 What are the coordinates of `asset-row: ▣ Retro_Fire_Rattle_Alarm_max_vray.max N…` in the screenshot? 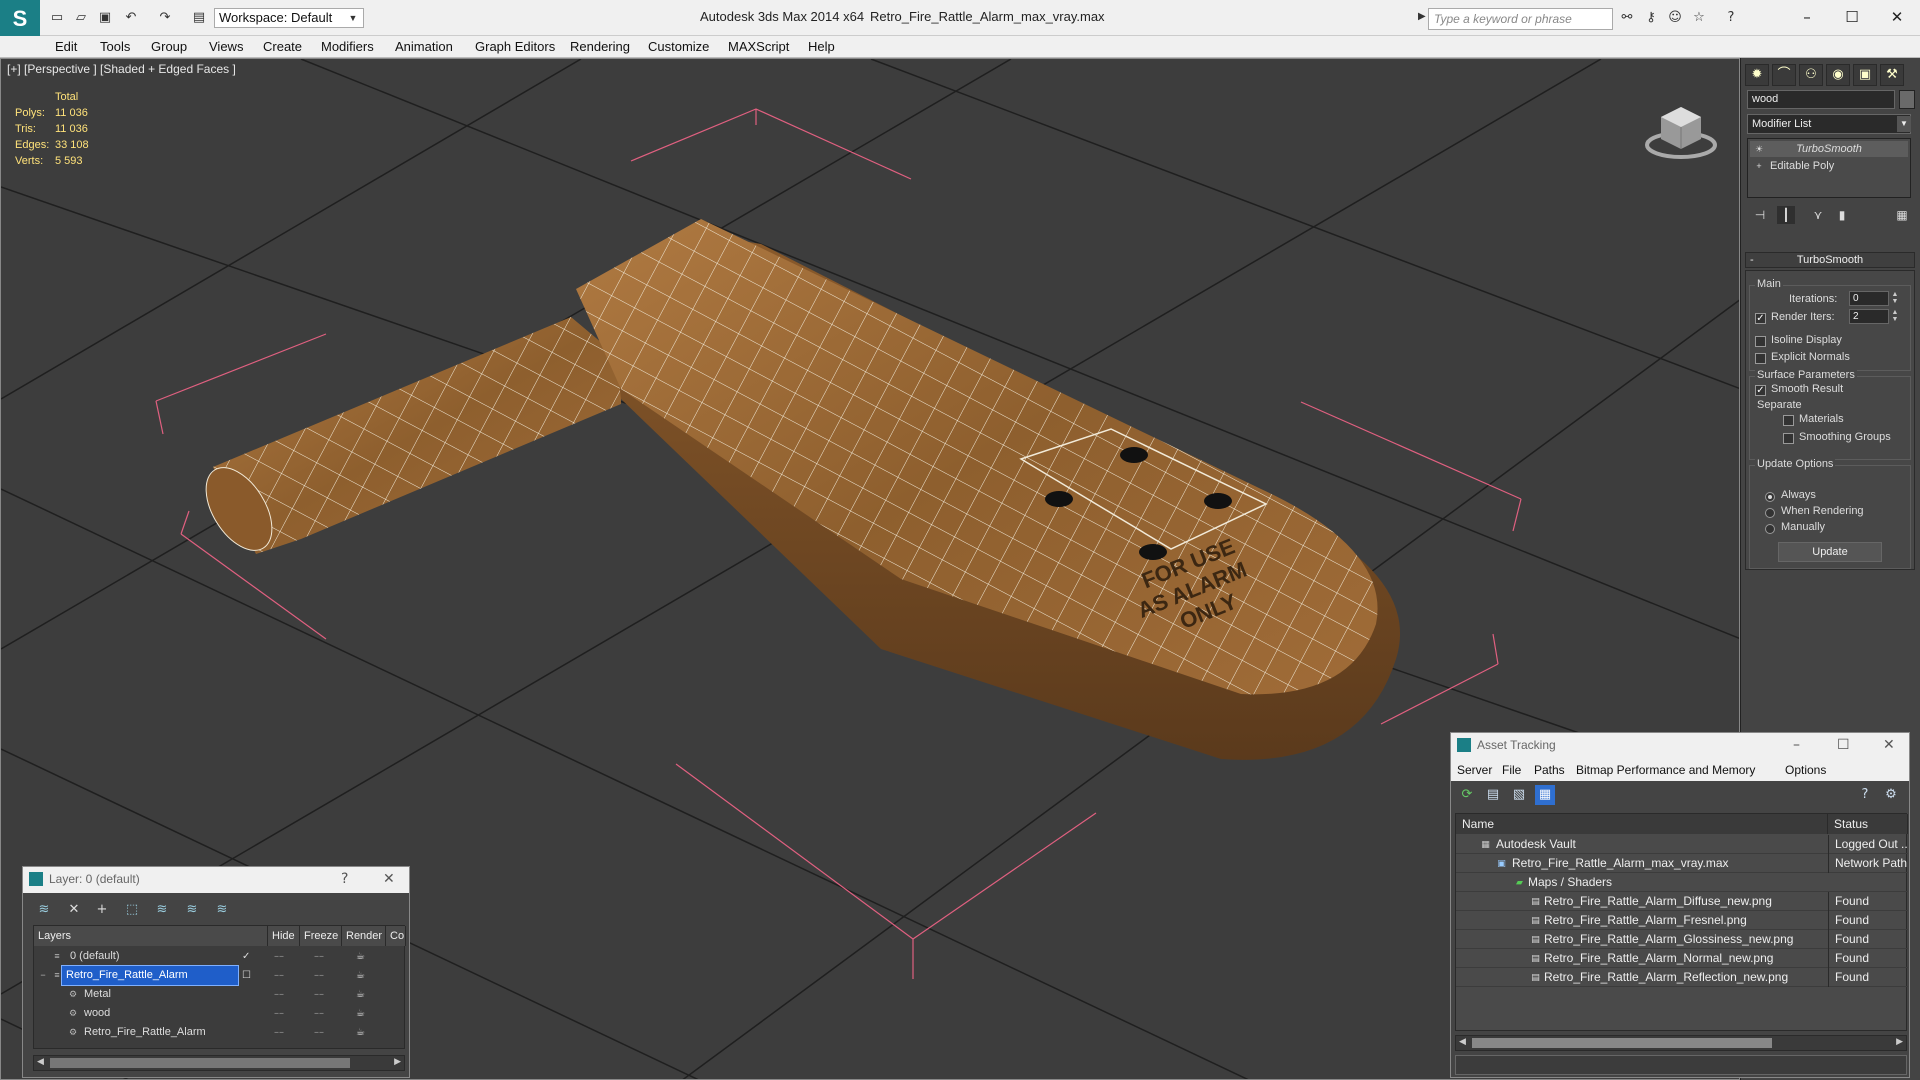 It's located at (1682, 863).